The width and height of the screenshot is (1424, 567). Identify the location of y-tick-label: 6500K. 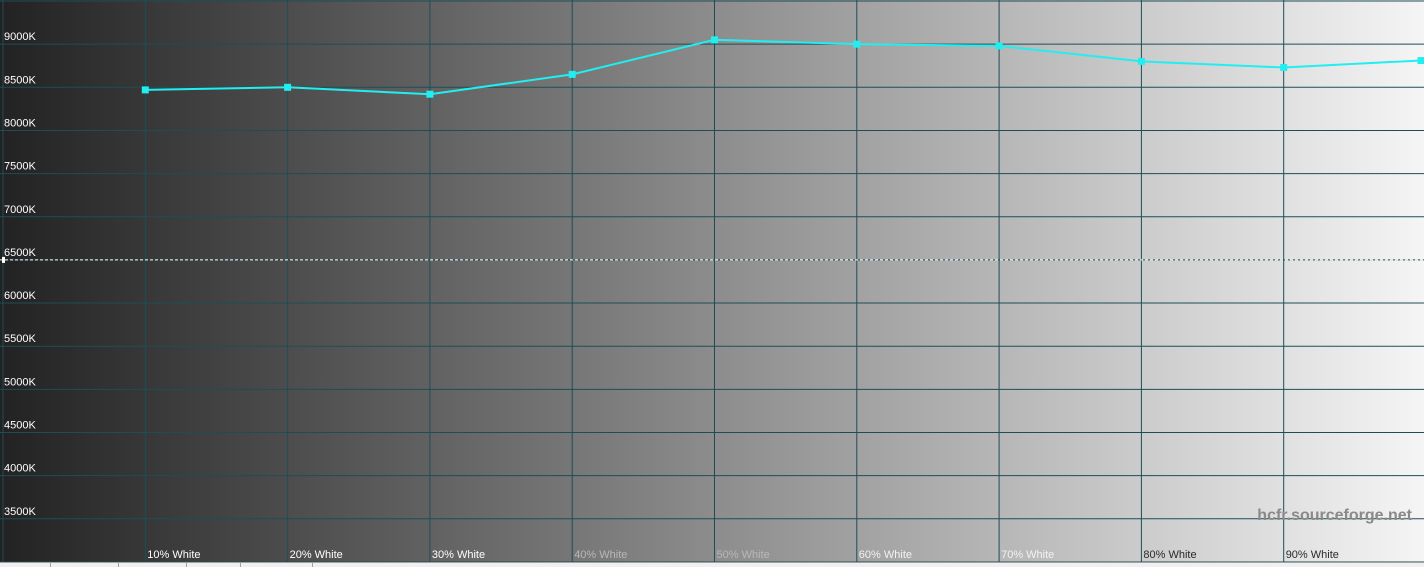
(20, 253).